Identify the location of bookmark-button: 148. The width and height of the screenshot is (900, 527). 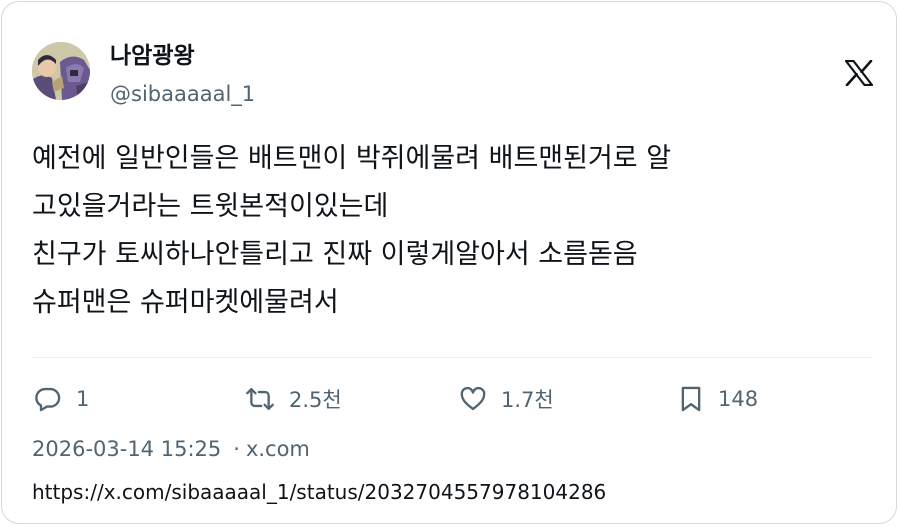
(718, 399).